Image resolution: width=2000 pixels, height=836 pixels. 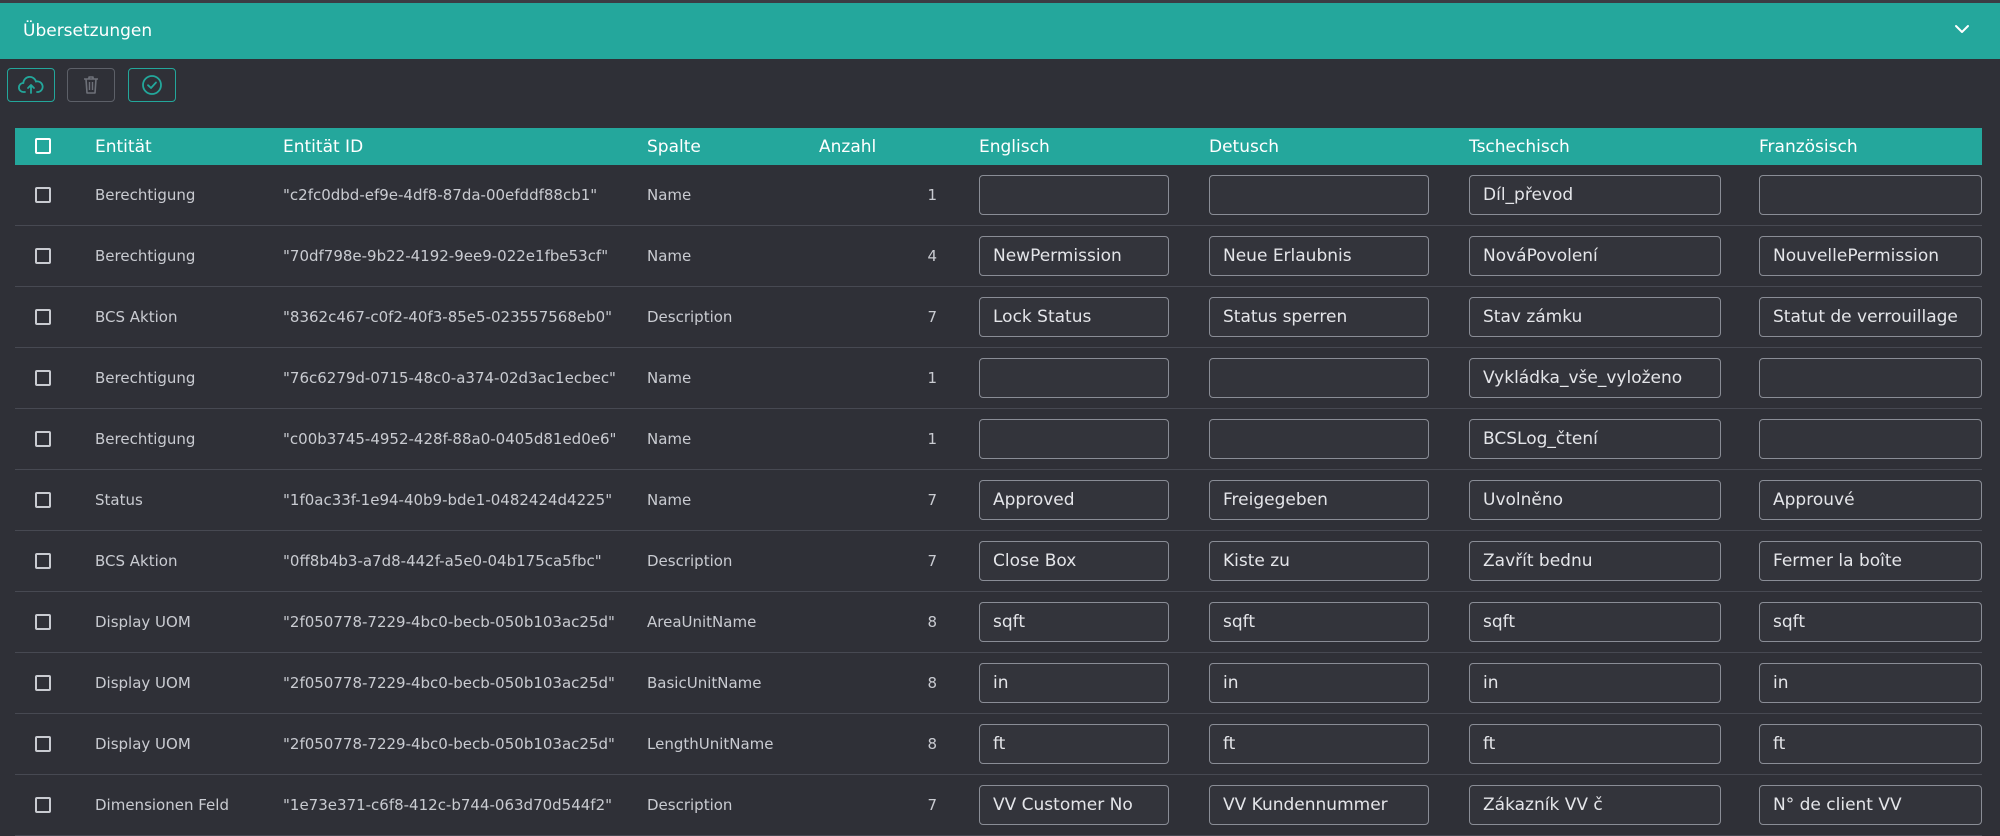 I want to click on trash-icon, so click(x=91, y=85).